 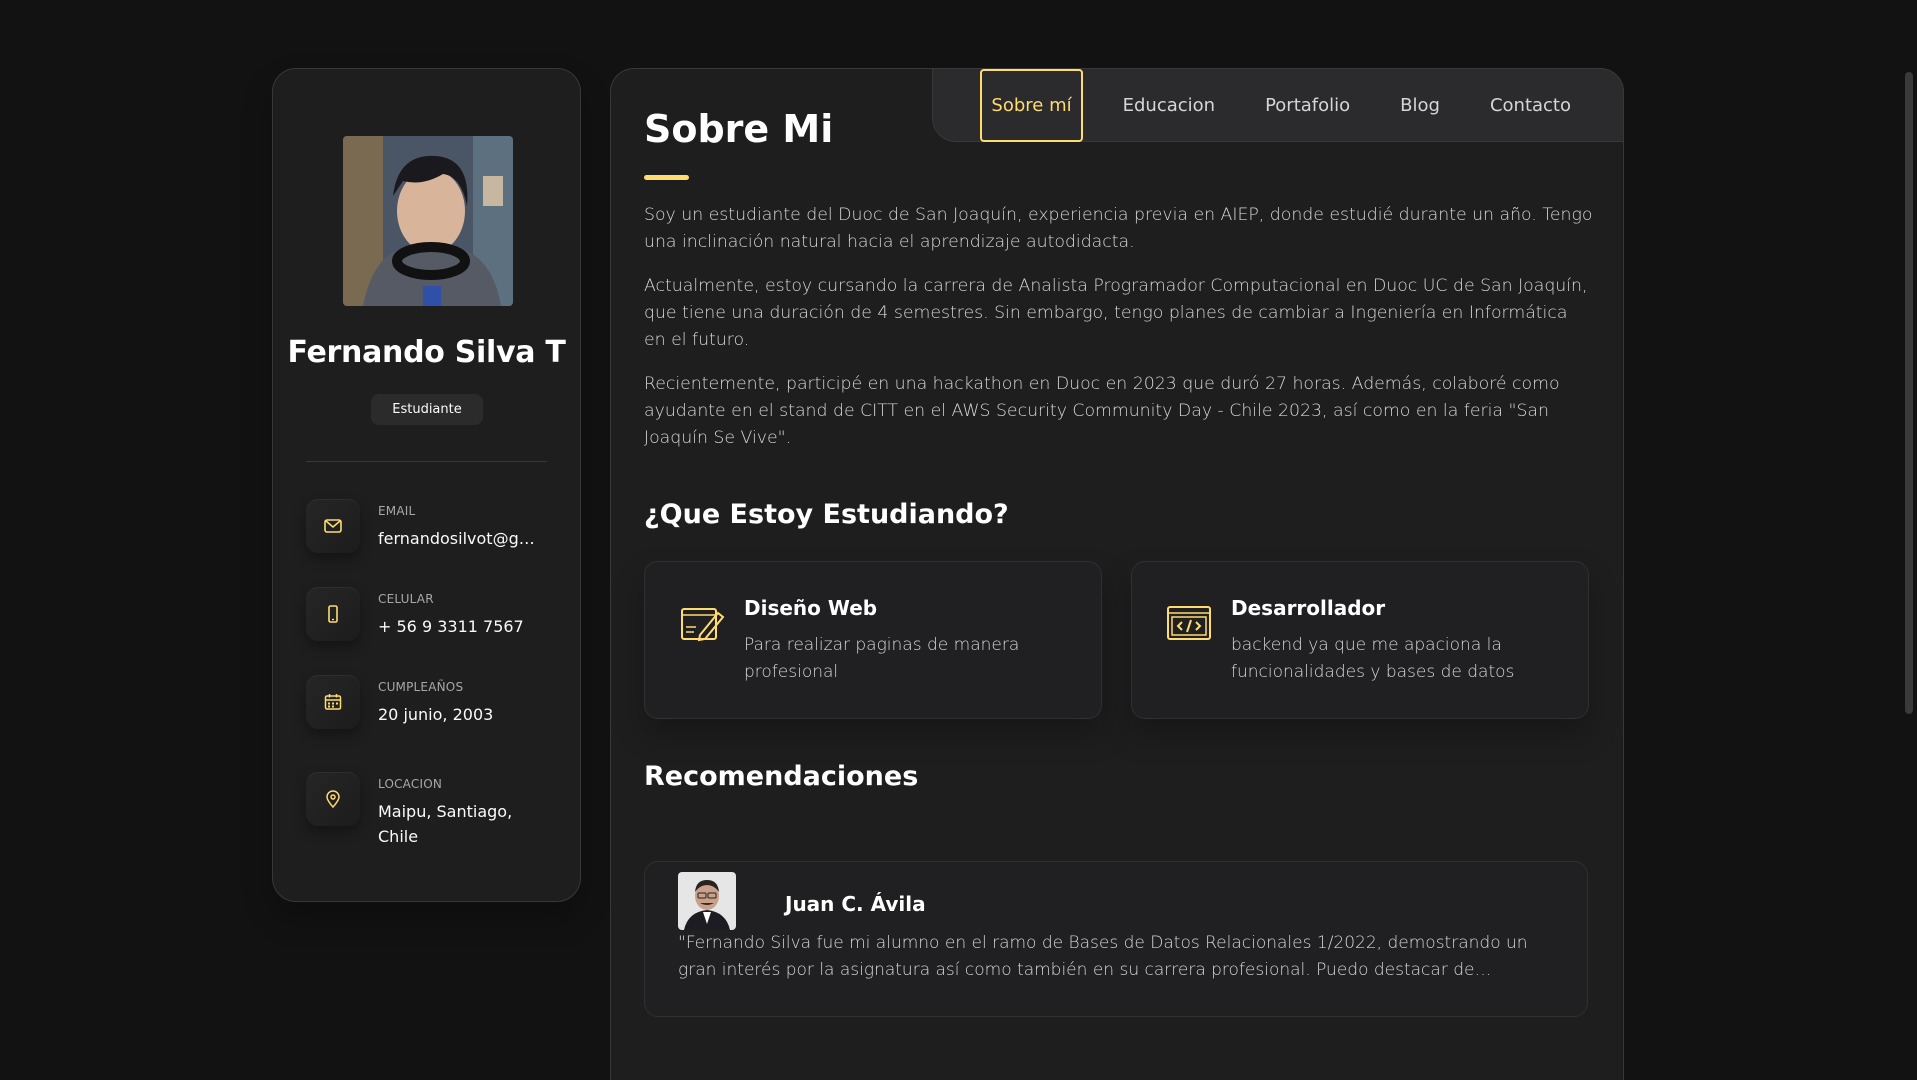 What do you see at coordinates (397, 511) in the screenshot?
I see `contact-title: Email` at bounding box center [397, 511].